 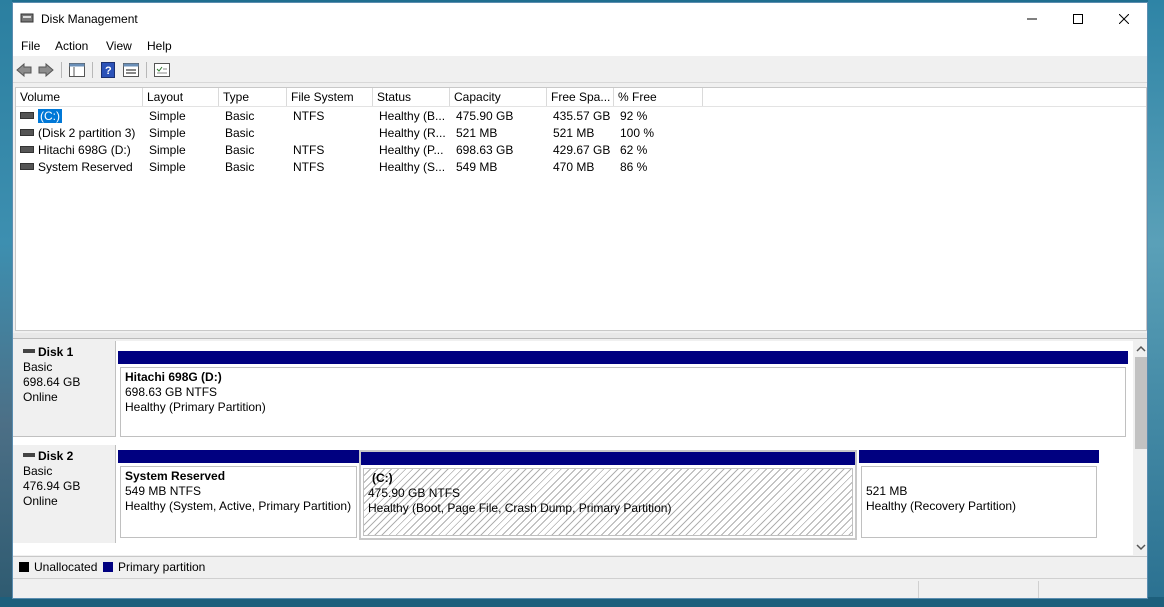 What do you see at coordinates (159, 46) in the screenshot?
I see `menu-help: Help` at bounding box center [159, 46].